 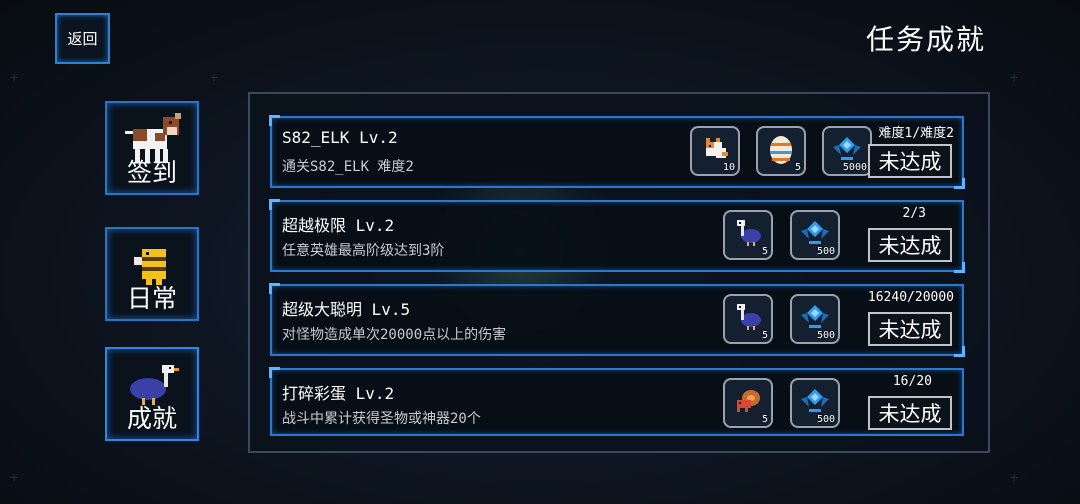 What do you see at coordinates (151, 172) in the screenshot?
I see `tab-sign-in-label: 签到` at bounding box center [151, 172].